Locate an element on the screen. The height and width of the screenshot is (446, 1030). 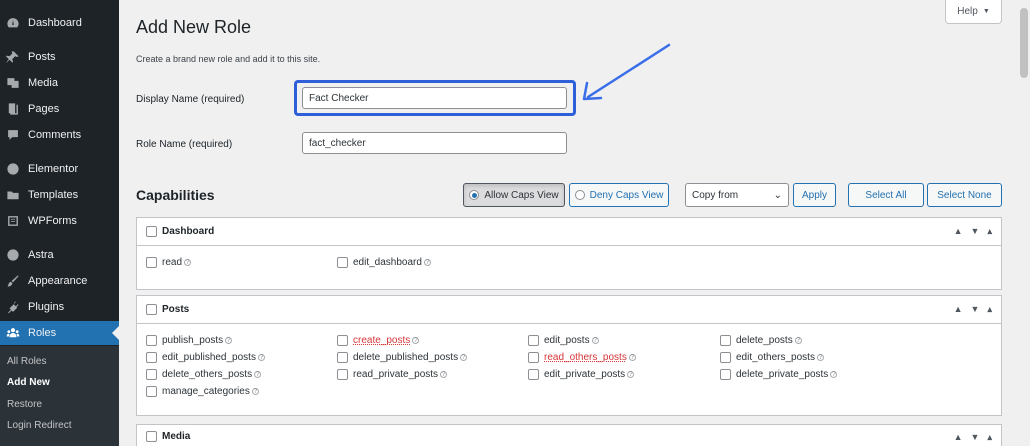
sidebar-item-comments: Comments is located at coordinates (59, 135).